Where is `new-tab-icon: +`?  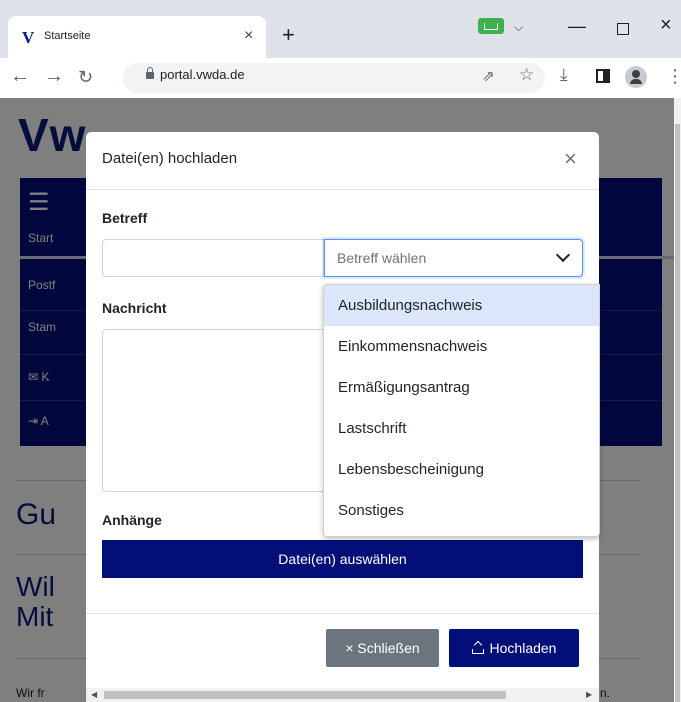
new-tab-icon: + is located at coordinates (288, 35).